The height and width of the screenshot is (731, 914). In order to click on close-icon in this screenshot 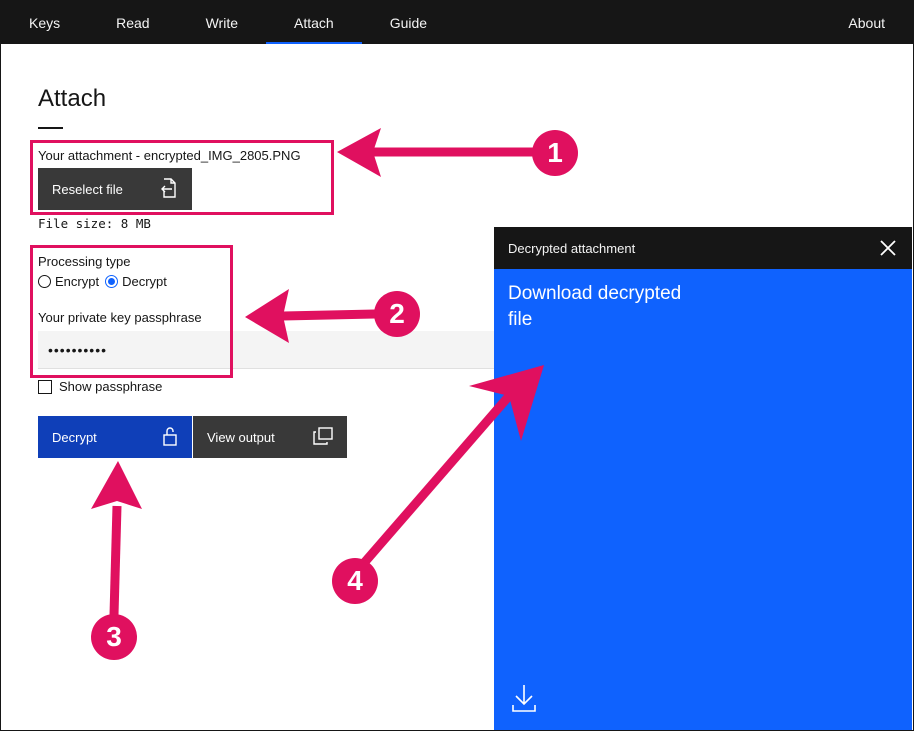, I will do `click(888, 248)`.